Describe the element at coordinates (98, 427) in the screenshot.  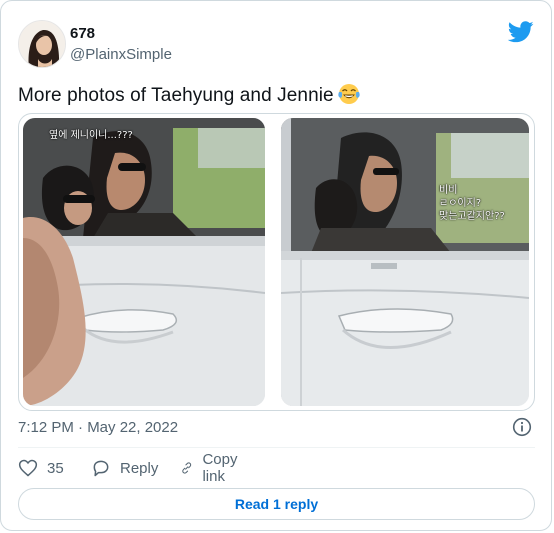
I see `tweet-timestamp: 7:12 PM · May 22, 2022` at that location.